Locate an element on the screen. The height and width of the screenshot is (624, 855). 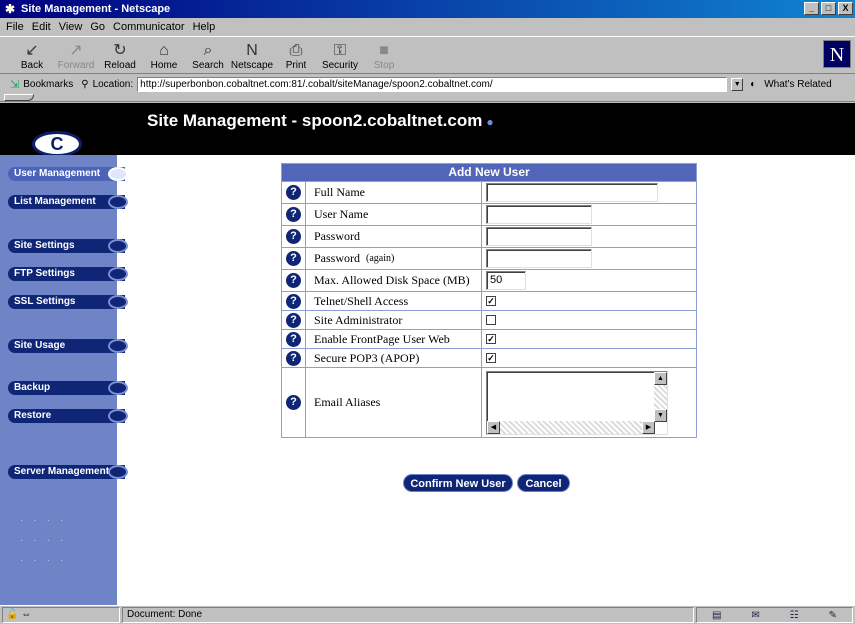
maximize-button: □ is located at coordinates (828, 8).